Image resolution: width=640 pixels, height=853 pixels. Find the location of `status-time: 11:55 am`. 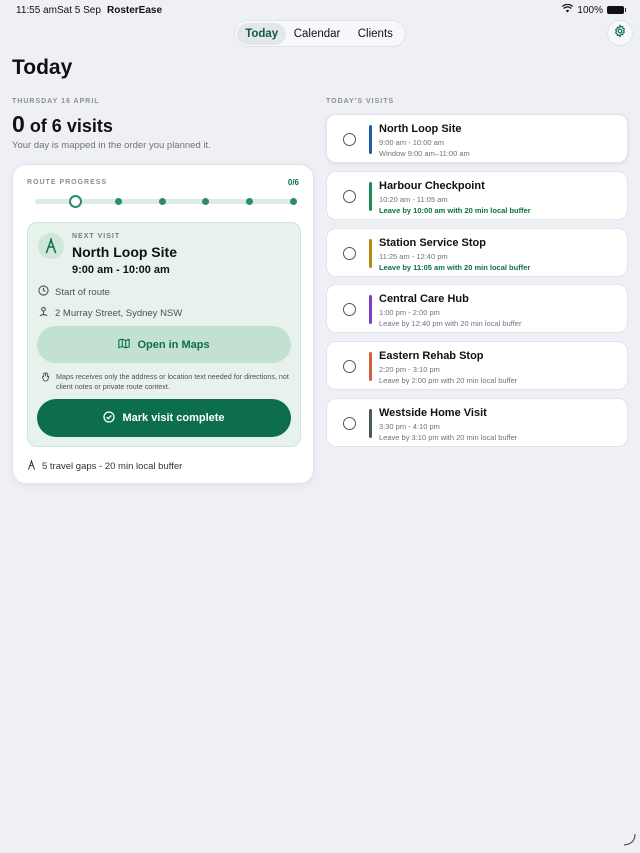

status-time: 11:55 am is located at coordinates (36, 10).